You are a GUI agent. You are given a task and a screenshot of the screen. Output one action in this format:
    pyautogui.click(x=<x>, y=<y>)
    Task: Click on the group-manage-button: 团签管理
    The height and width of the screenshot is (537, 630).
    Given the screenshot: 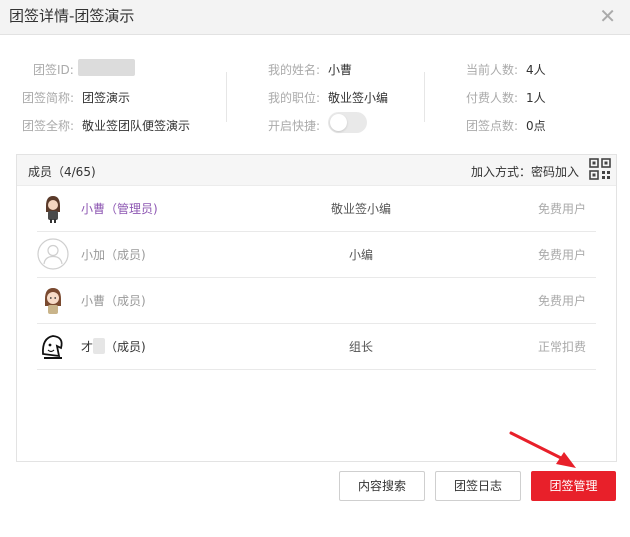 What is the action you would take?
    pyautogui.click(x=573, y=486)
    